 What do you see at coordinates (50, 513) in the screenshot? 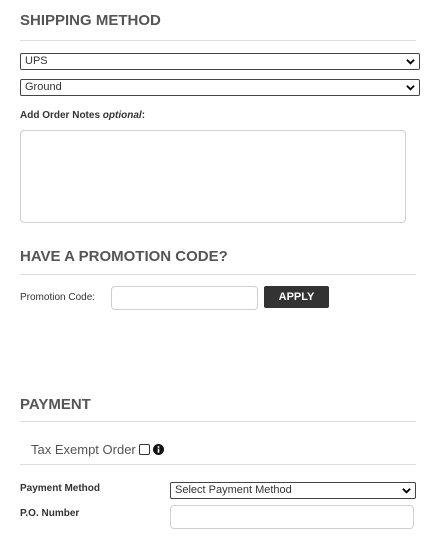
I see `po-number-label: P.O. Number` at bounding box center [50, 513].